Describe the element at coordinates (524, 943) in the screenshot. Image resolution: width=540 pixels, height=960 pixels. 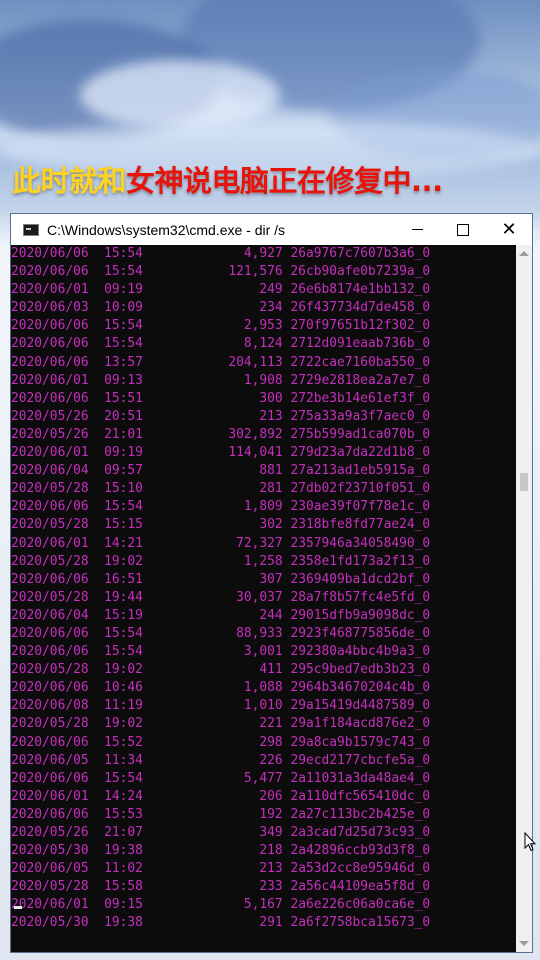
I see `scroll-down-icon` at that location.